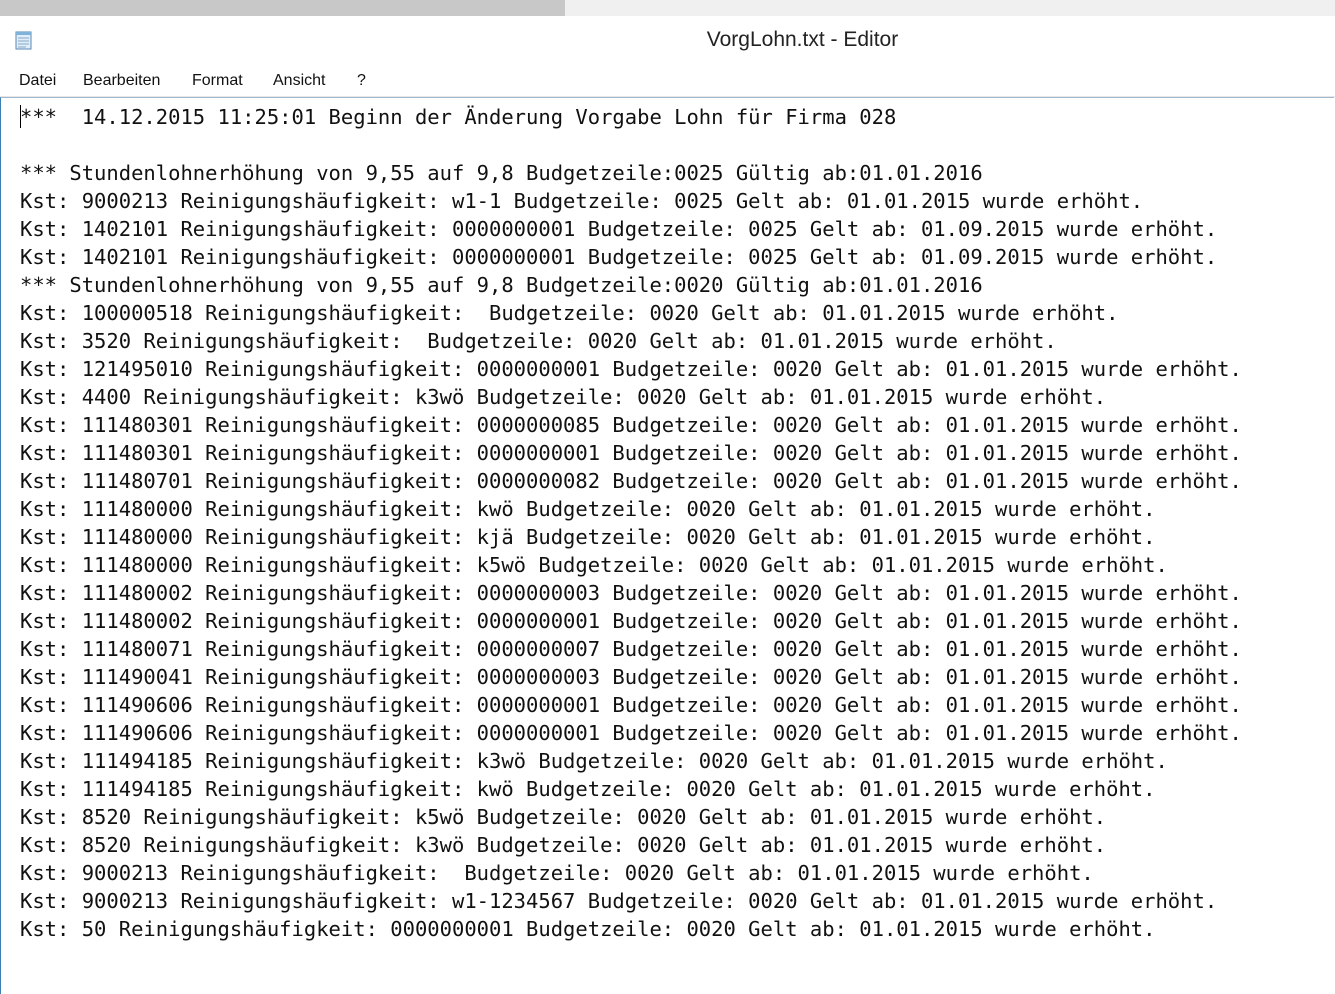 The image size is (1335, 994). Describe the element at coordinates (37, 81) in the screenshot. I see `menu-file: Datei` at that location.